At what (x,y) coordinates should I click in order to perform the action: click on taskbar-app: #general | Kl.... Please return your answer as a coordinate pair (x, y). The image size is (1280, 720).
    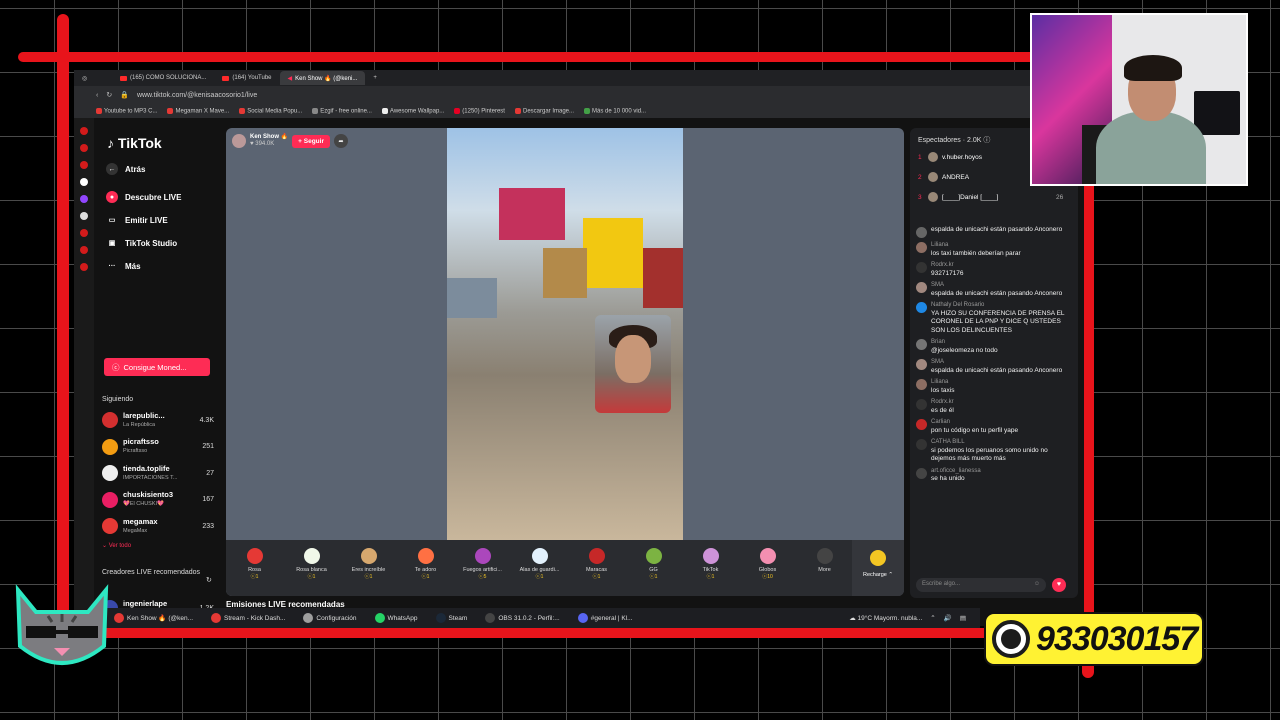
    Looking at the image, I should click on (605, 618).